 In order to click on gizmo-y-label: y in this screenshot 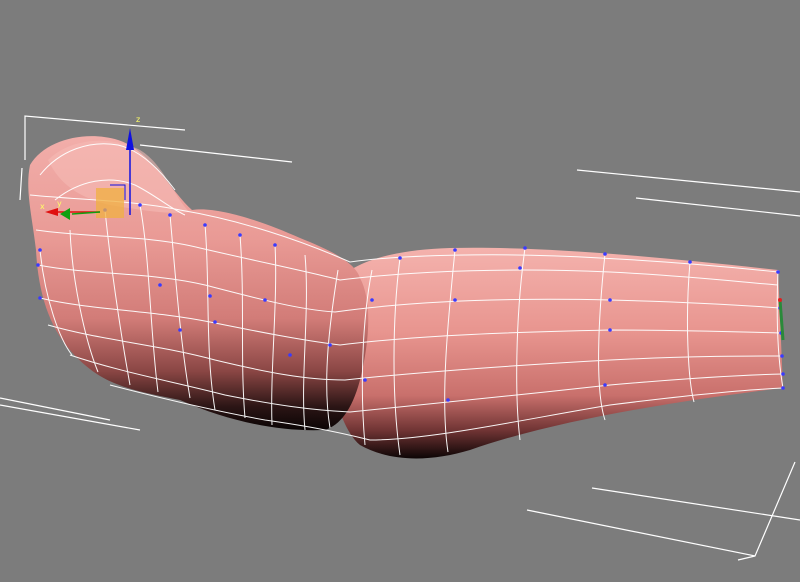, I will do `click(59, 203)`.